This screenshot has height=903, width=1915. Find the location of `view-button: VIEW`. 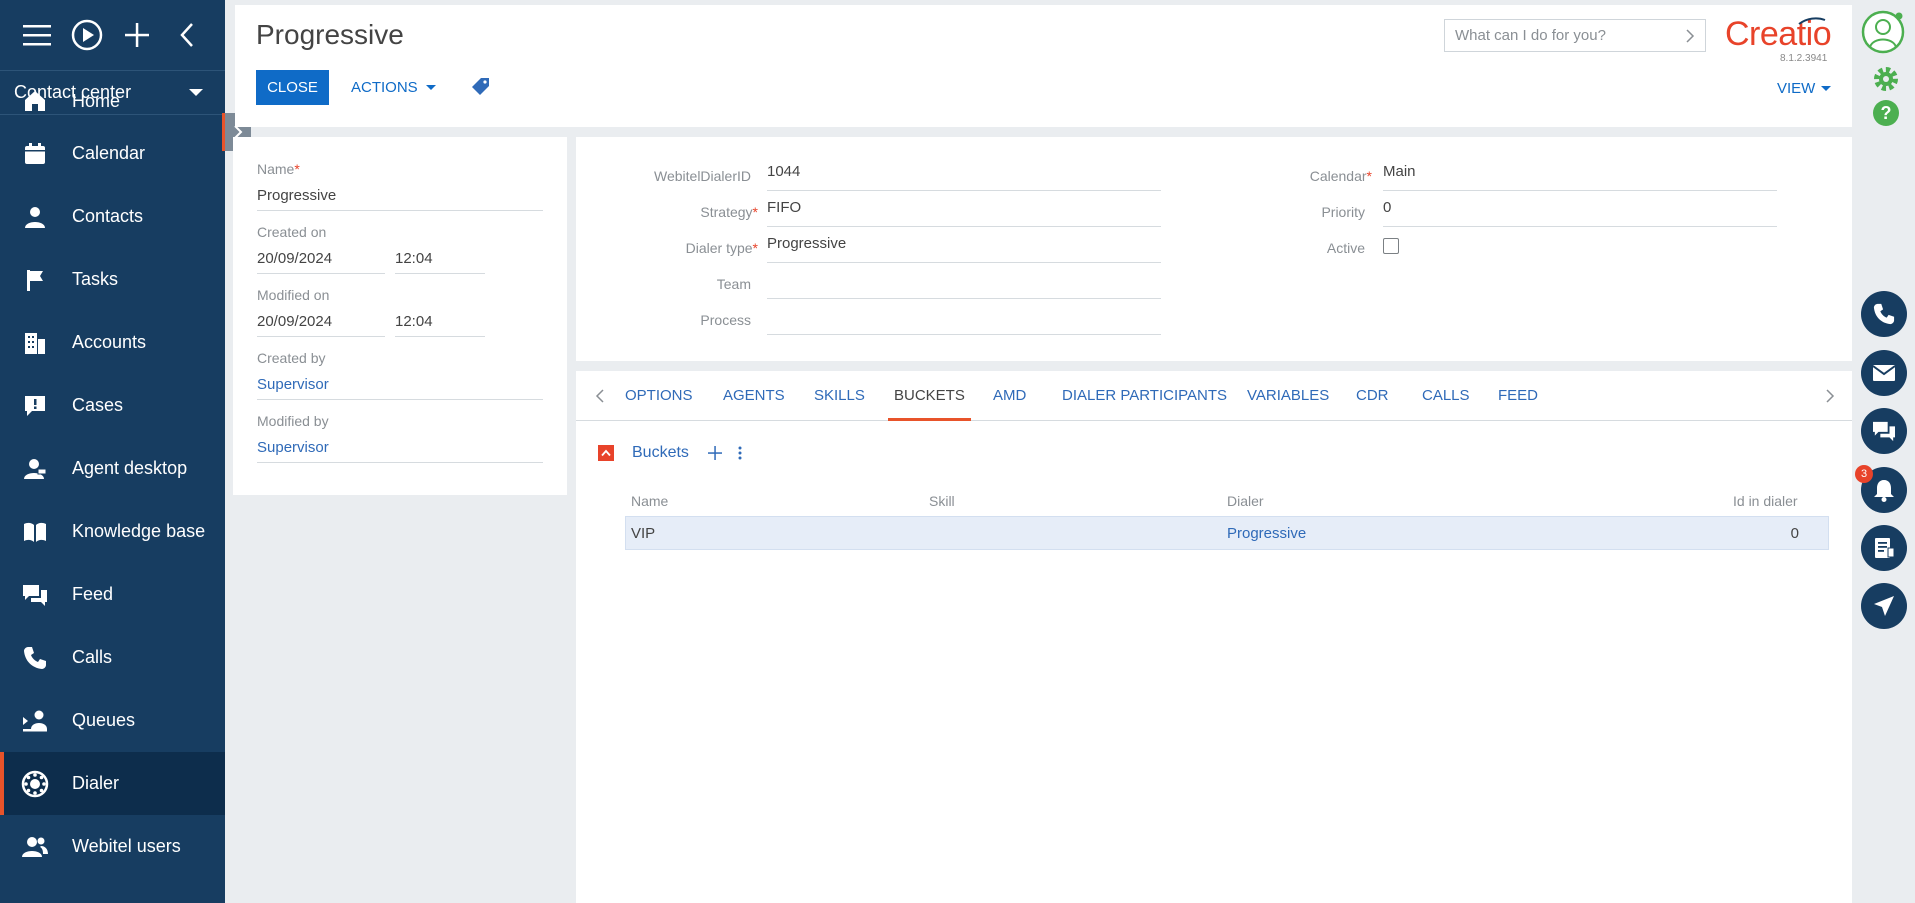

view-button: VIEW is located at coordinates (1804, 88).